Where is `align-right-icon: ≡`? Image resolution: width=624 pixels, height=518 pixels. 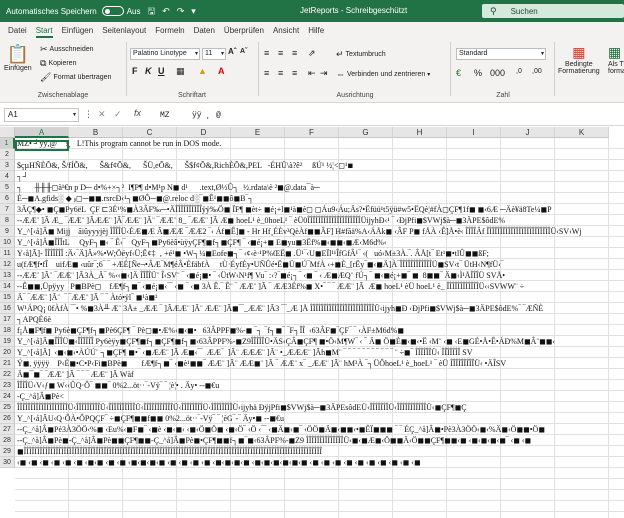 align-right-icon: ≡ is located at coordinates (294, 73).